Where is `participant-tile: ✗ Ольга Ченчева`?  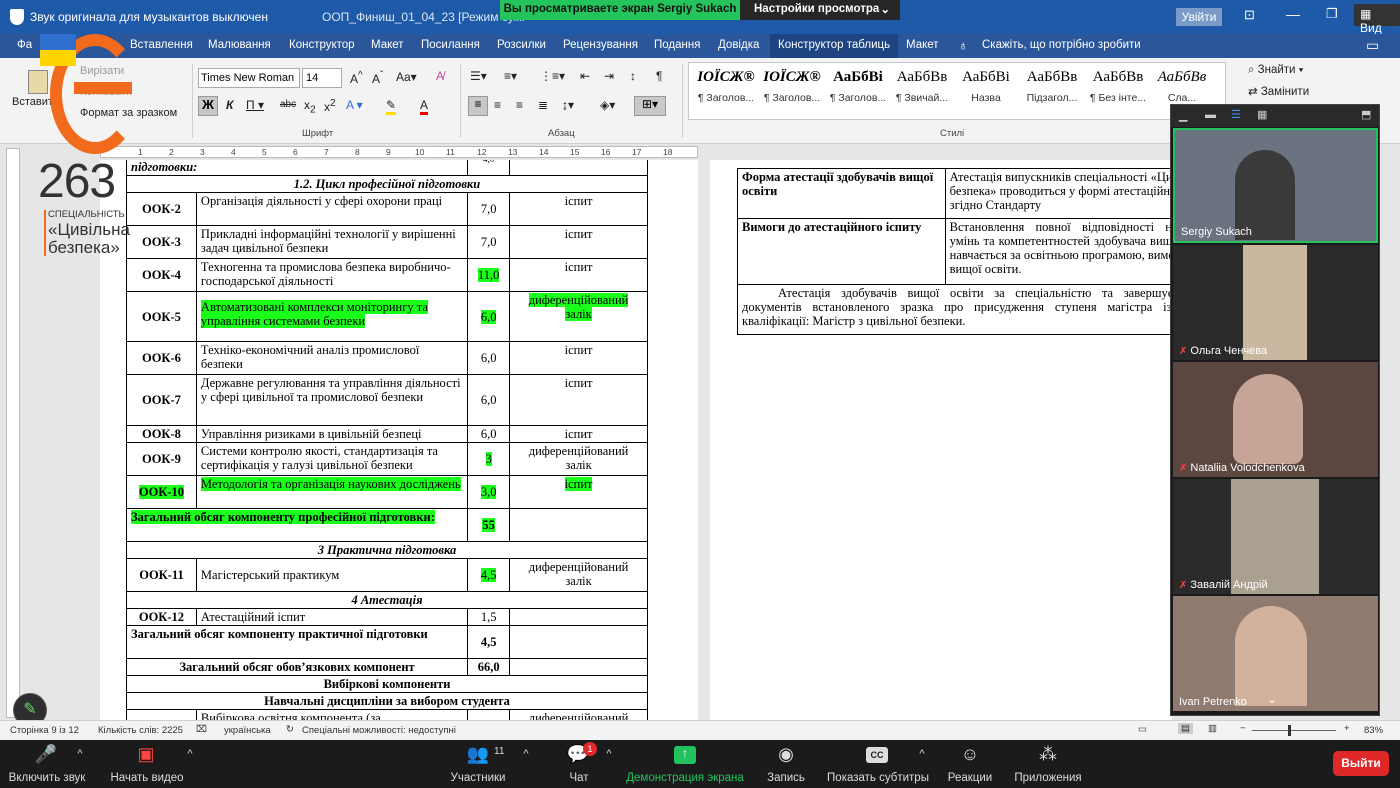 participant-tile: ✗ Ольга Ченчева is located at coordinates (1275, 302).